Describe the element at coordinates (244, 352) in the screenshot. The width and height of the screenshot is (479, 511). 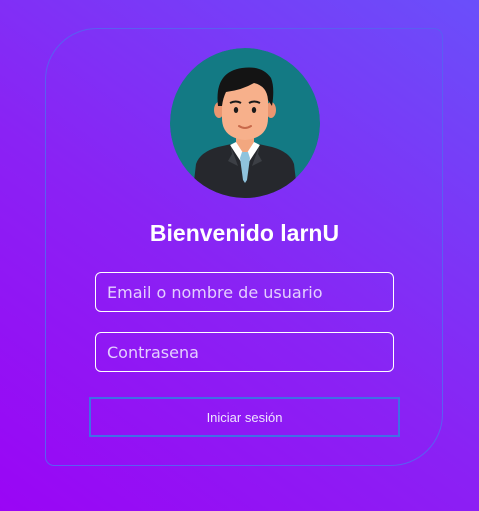
I see `password-field` at that location.